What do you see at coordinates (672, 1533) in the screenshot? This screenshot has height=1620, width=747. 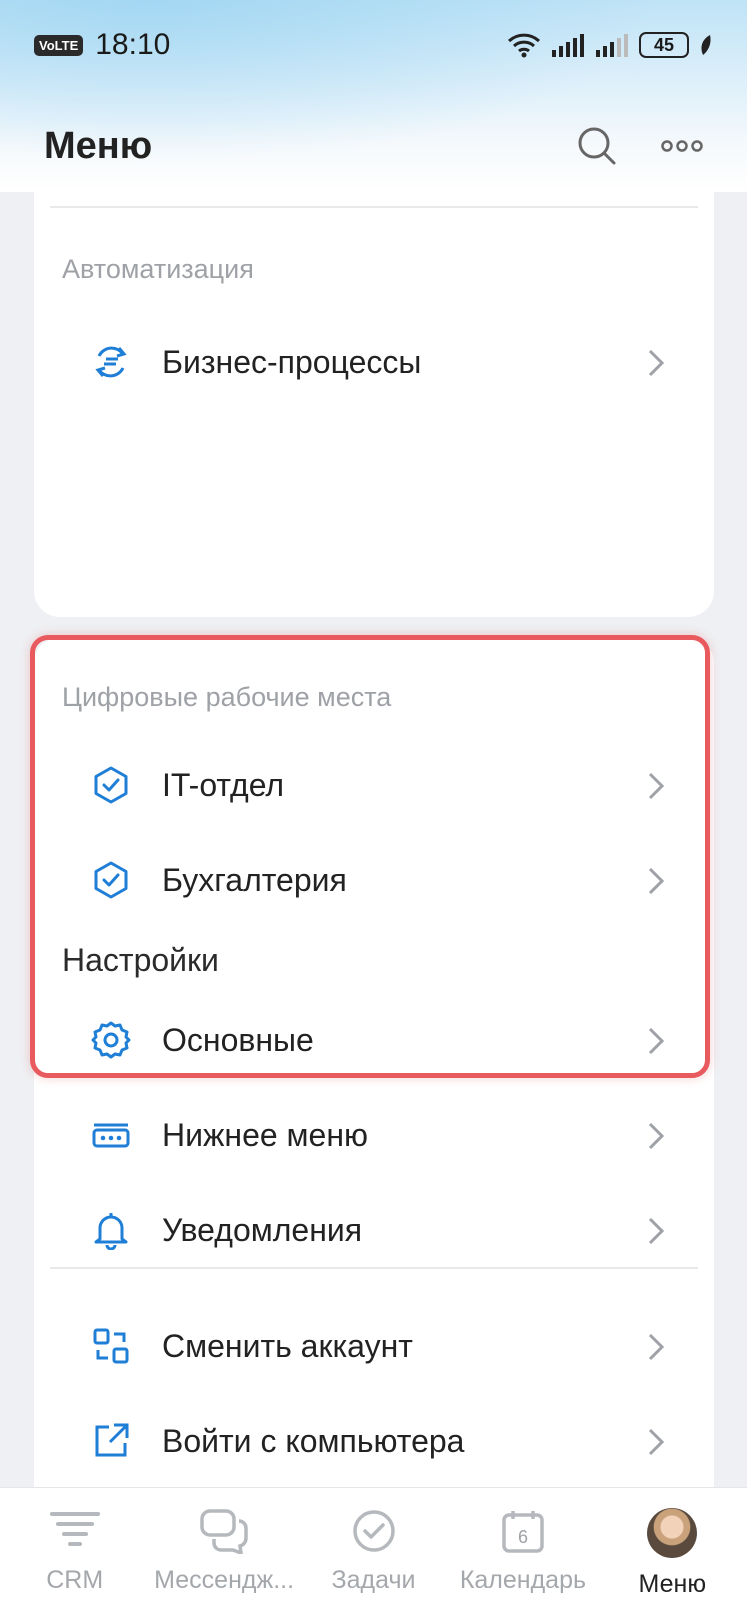 I see `avatar` at bounding box center [672, 1533].